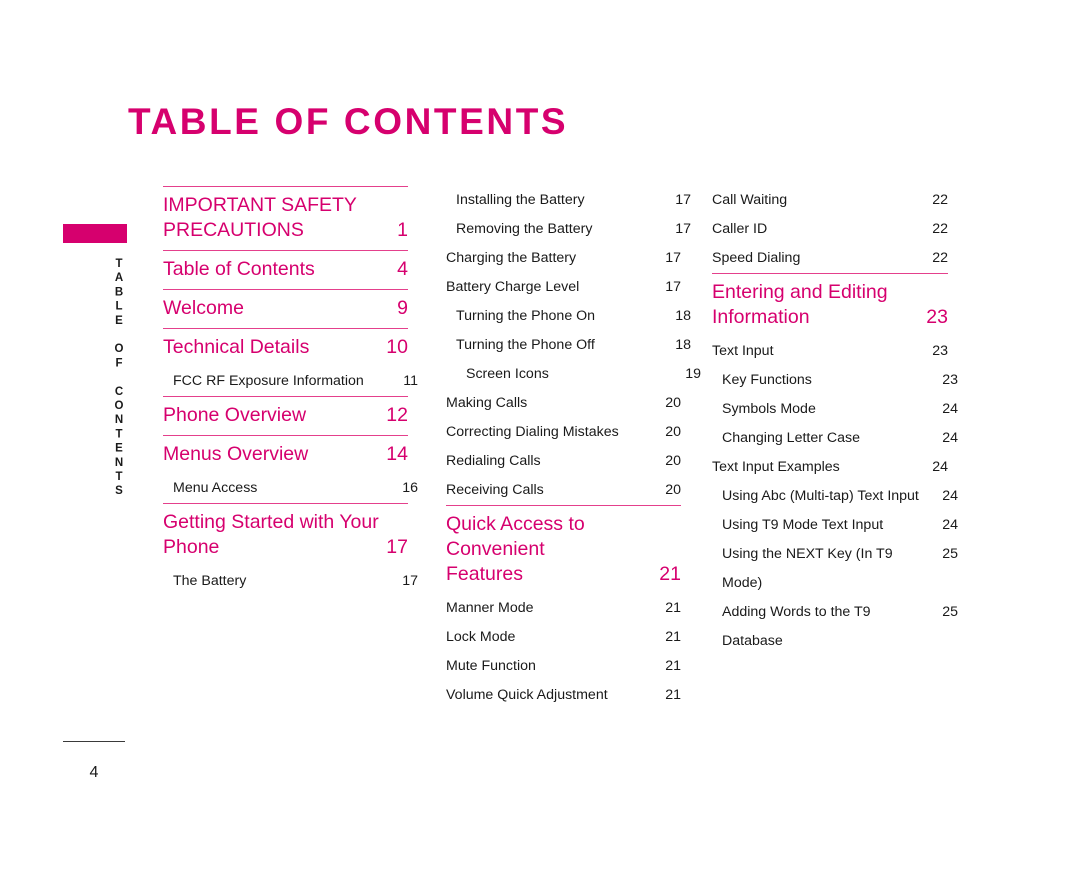 This screenshot has height=896, width=1080. What do you see at coordinates (402, 230) in the screenshot?
I see `toc-page-number: 1` at bounding box center [402, 230].